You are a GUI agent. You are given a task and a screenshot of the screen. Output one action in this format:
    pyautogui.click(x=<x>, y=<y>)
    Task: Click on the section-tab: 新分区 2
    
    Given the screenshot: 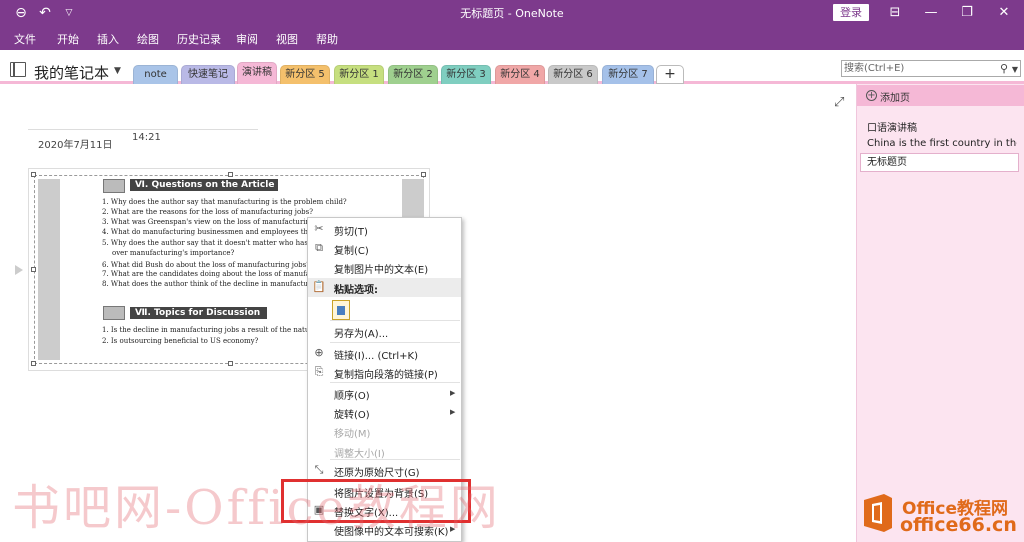 What is the action you would take?
    pyautogui.click(x=413, y=74)
    